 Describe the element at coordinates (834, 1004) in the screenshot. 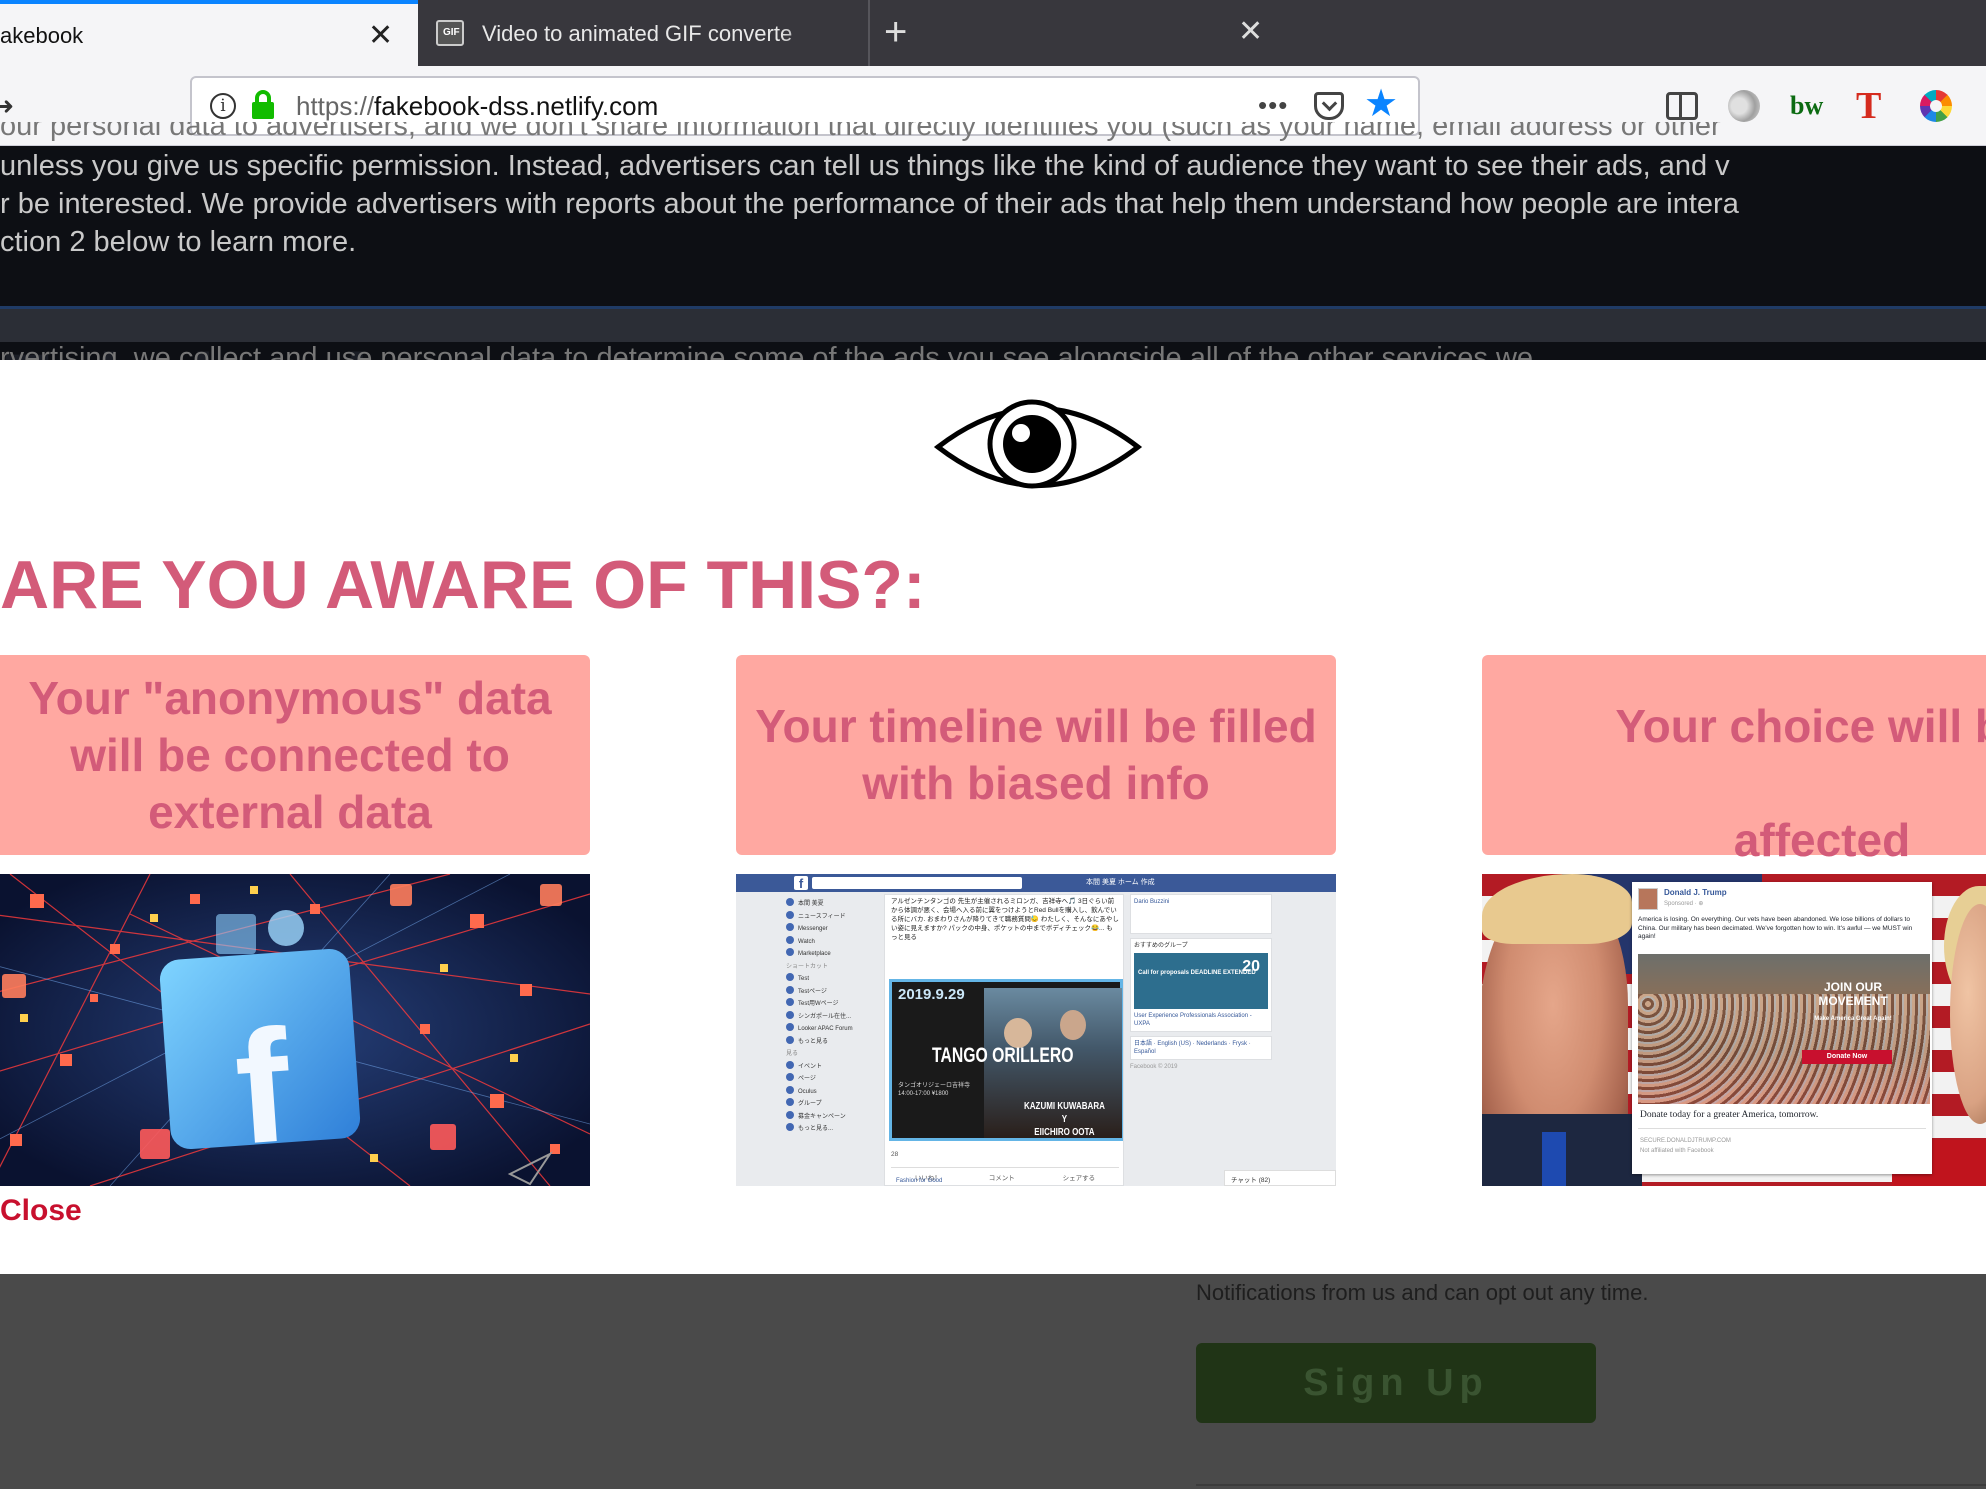

I see `fb-menu-item: Test用Wページ` at that location.